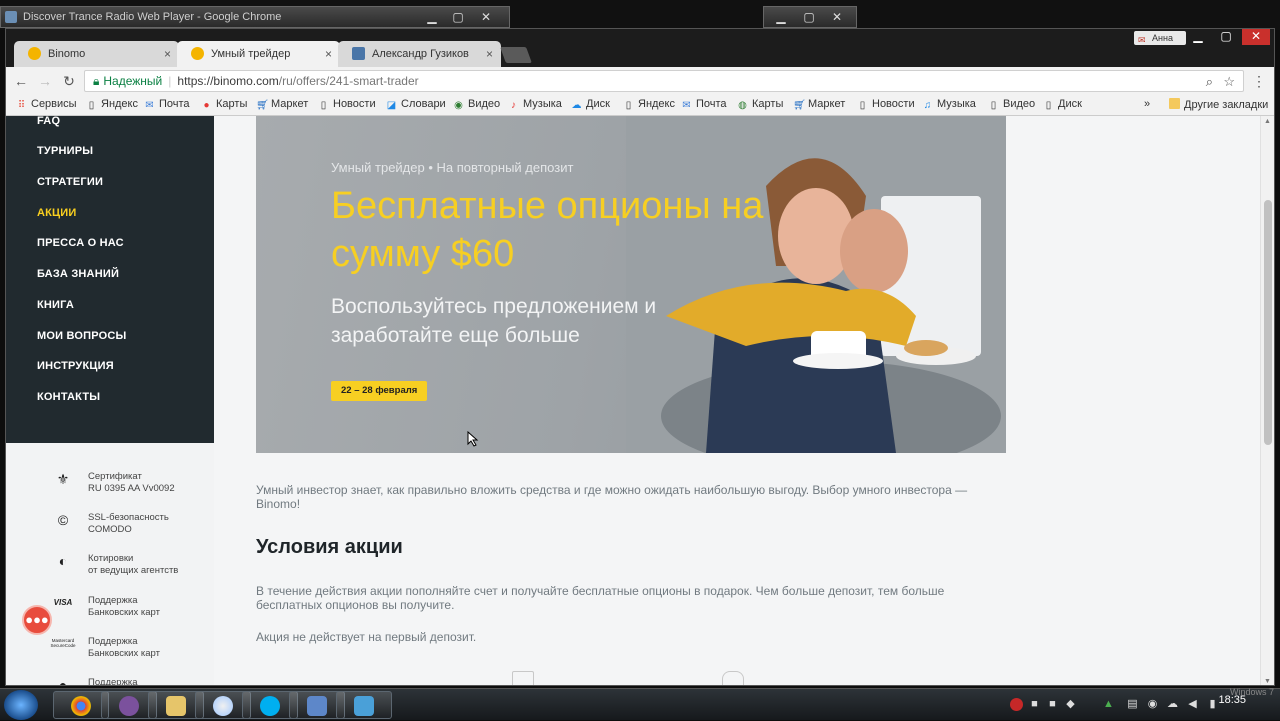 The image size is (1280, 721). What do you see at coordinates (576, 105) in the screenshot?
I see `disk-icon: ☁` at bounding box center [576, 105].